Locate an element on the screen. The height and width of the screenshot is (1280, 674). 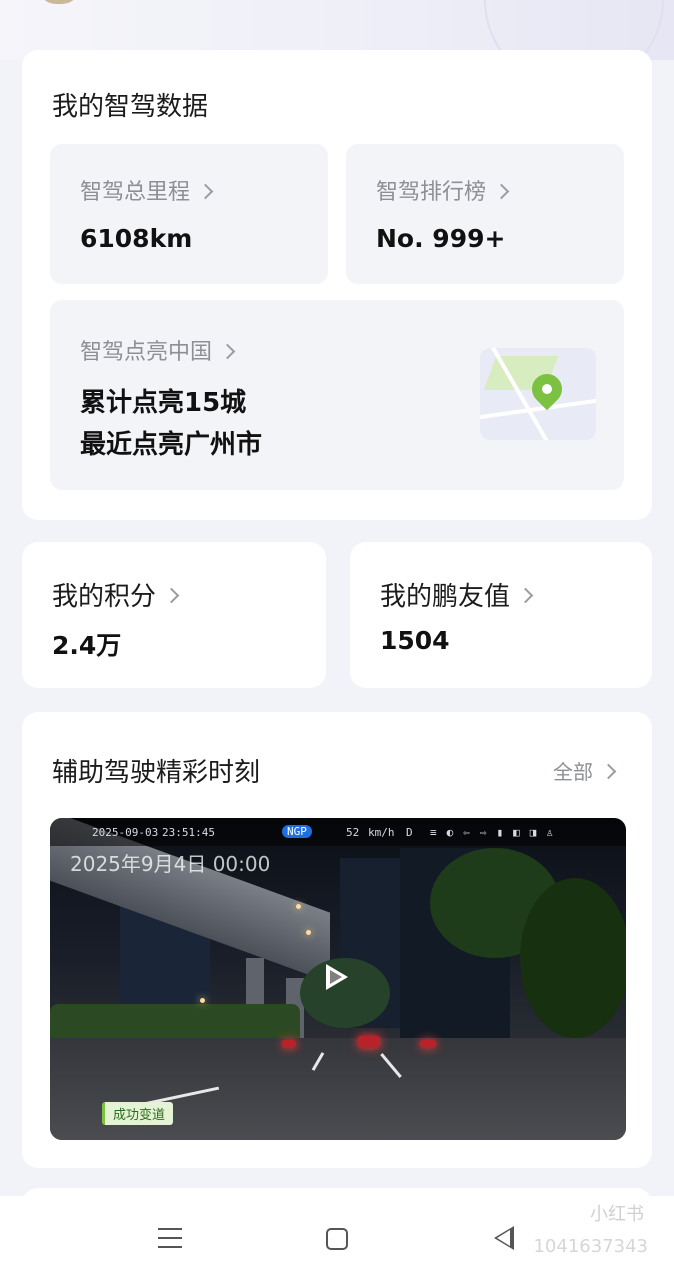
hud-date: 2025-09-03 is located at coordinates (125, 832).